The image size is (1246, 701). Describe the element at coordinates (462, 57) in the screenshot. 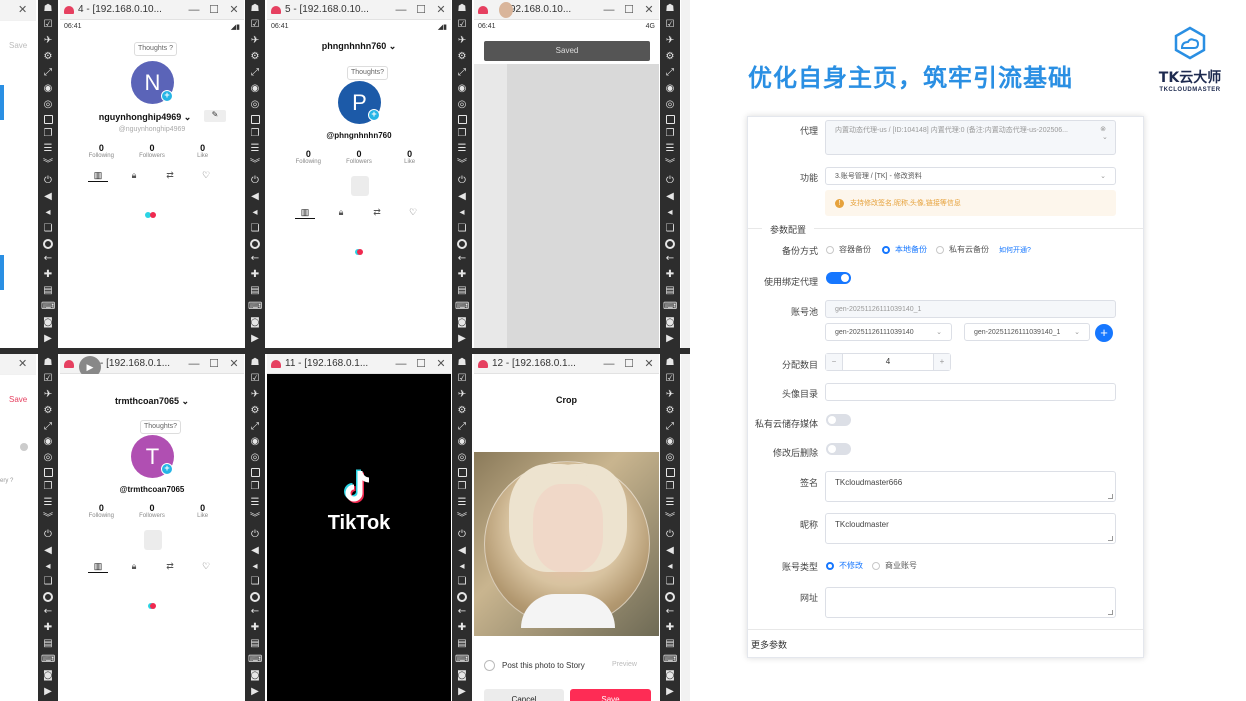

I see `settings-icon: ⚙` at that location.